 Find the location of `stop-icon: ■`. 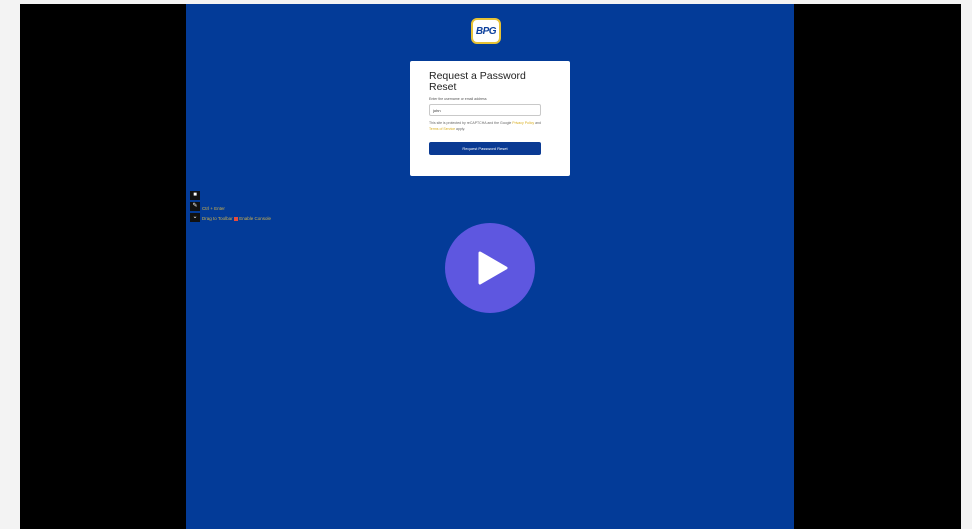

stop-icon: ■ is located at coordinates (195, 195).